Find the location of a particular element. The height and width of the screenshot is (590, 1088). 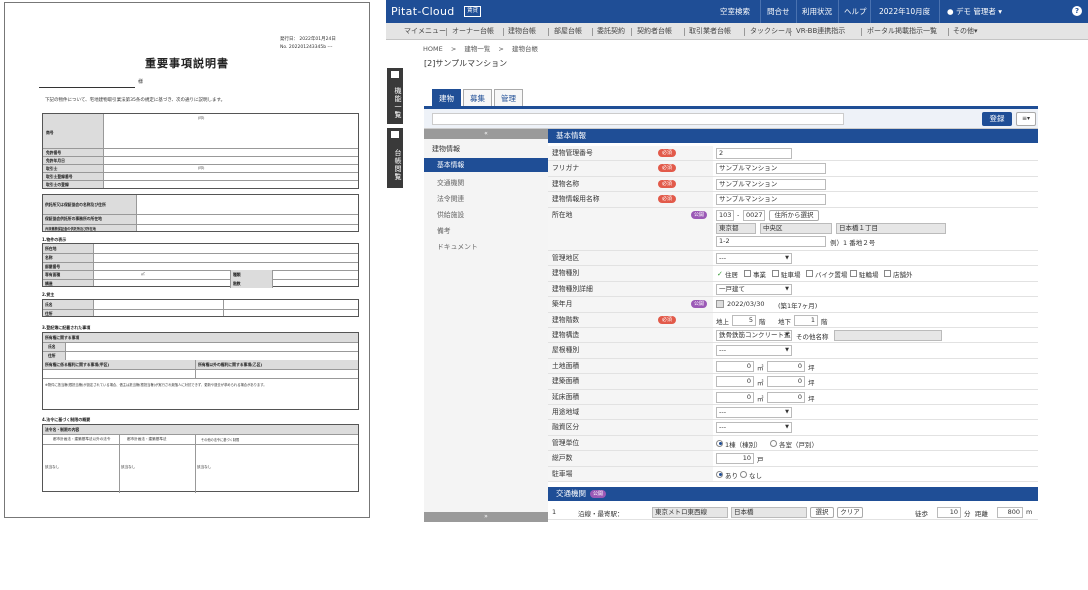

collapse-up-icon: « is located at coordinates (486, 134).